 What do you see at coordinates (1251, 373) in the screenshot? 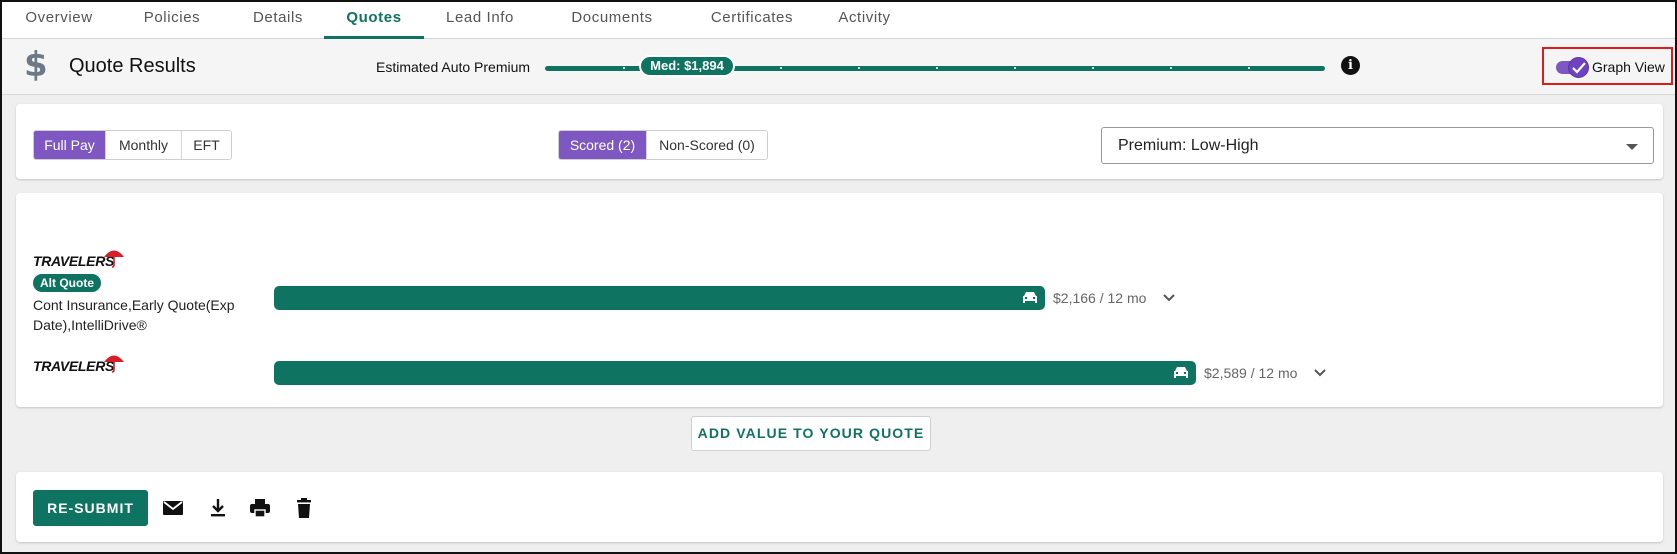
I see `quote-price: $2,589 / 12 mo` at bounding box center [1251, 373].